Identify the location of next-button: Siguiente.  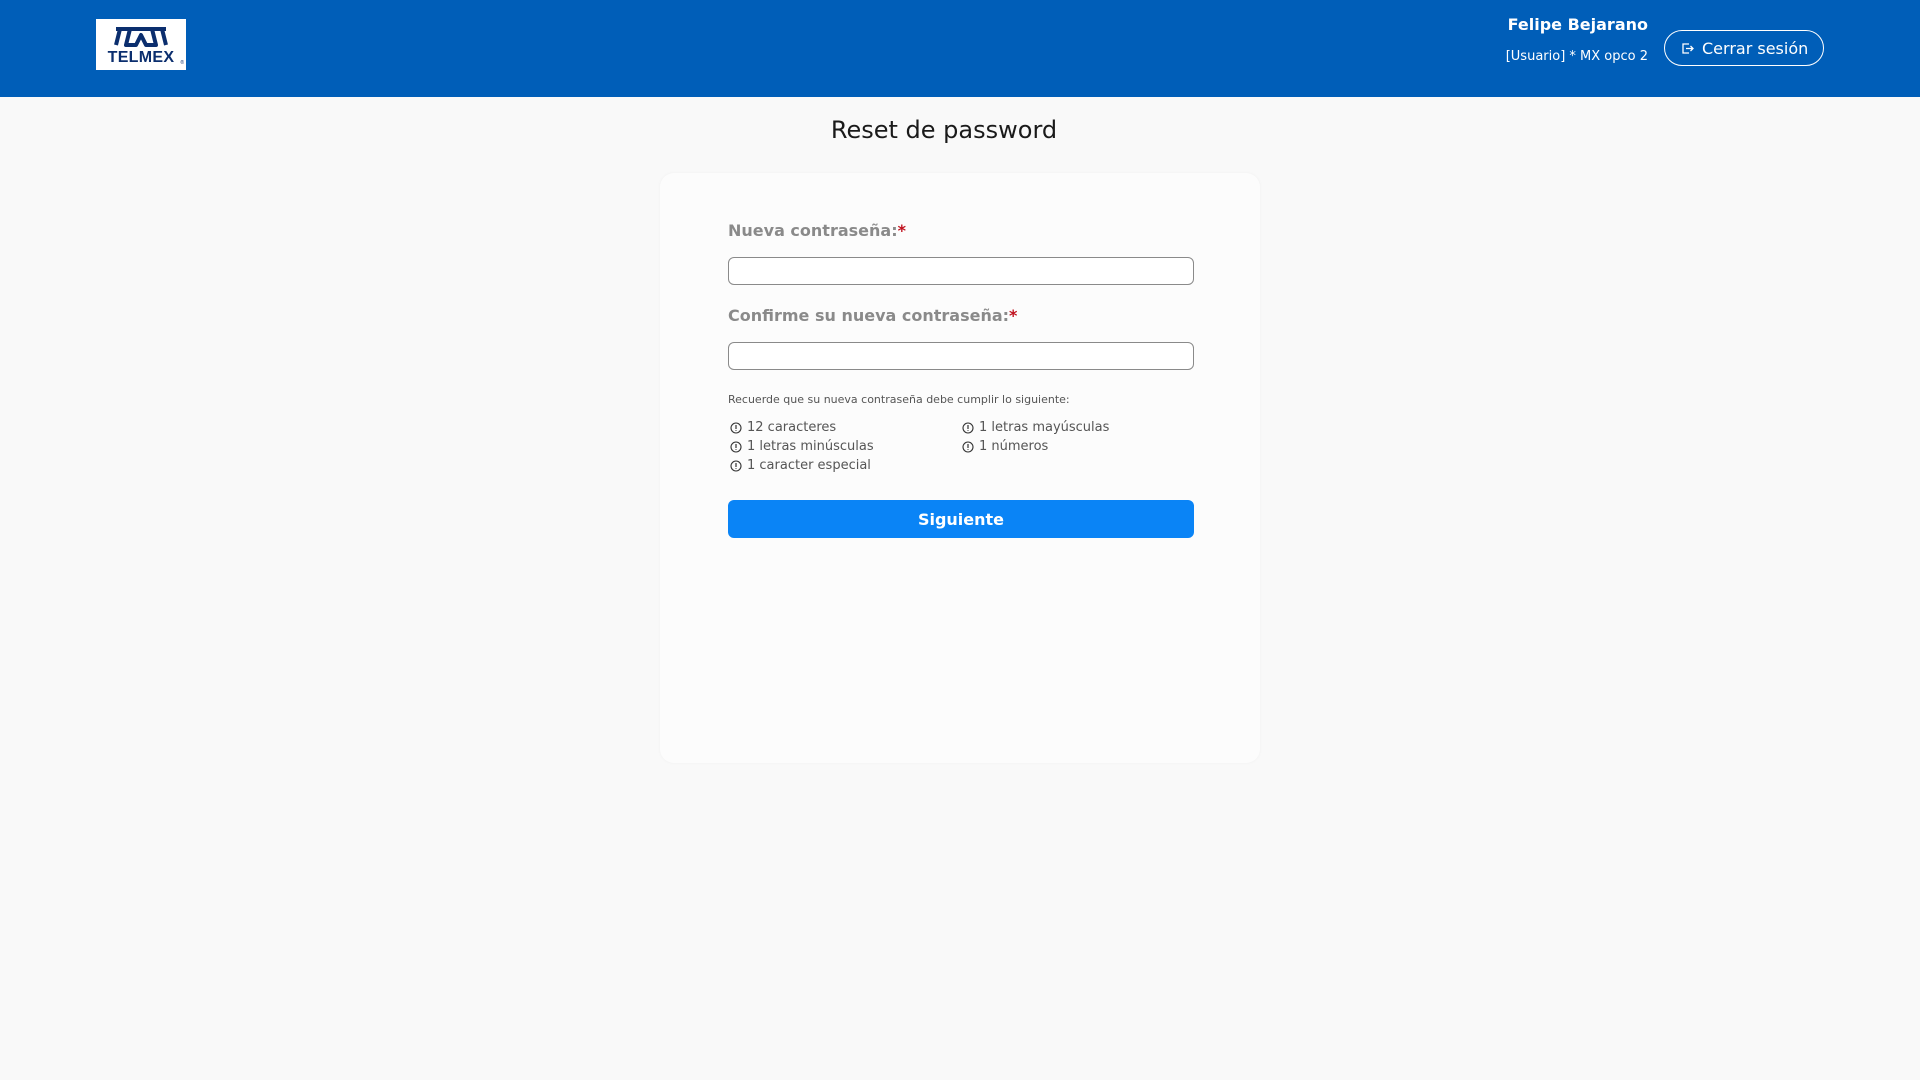
(961, 519).